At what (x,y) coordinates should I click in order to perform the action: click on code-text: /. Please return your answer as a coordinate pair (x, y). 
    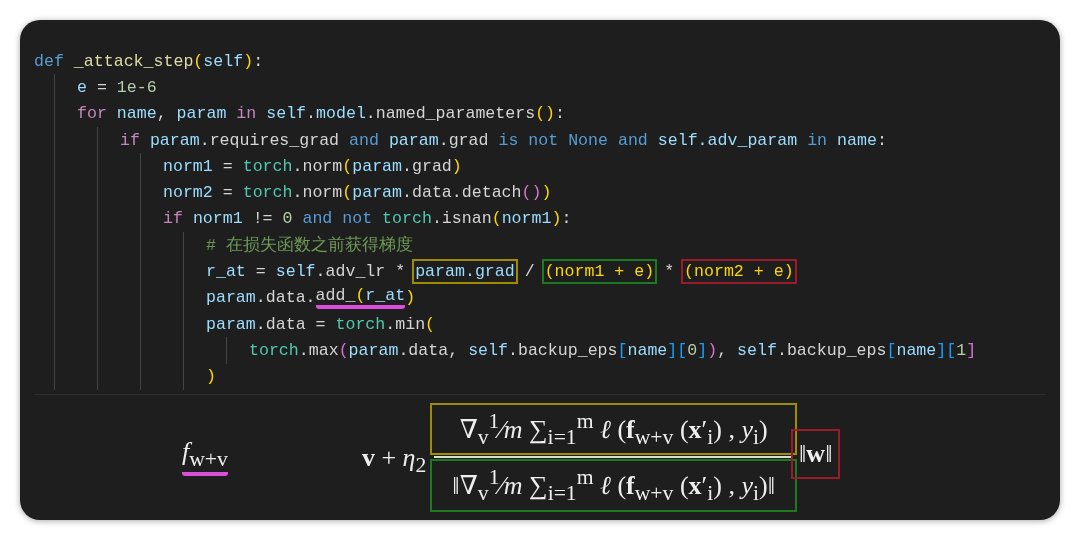
    Looking at the image, I should click on (529, 271).